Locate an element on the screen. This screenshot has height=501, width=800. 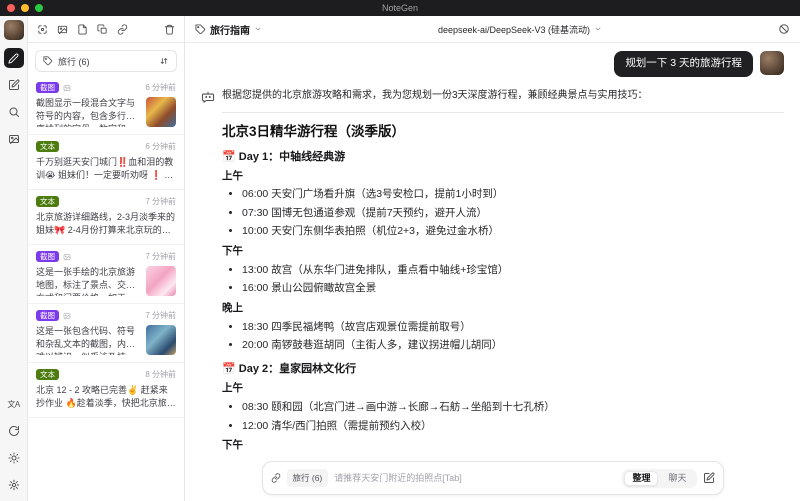
gallery-icon is located at coordinates (14, 139).